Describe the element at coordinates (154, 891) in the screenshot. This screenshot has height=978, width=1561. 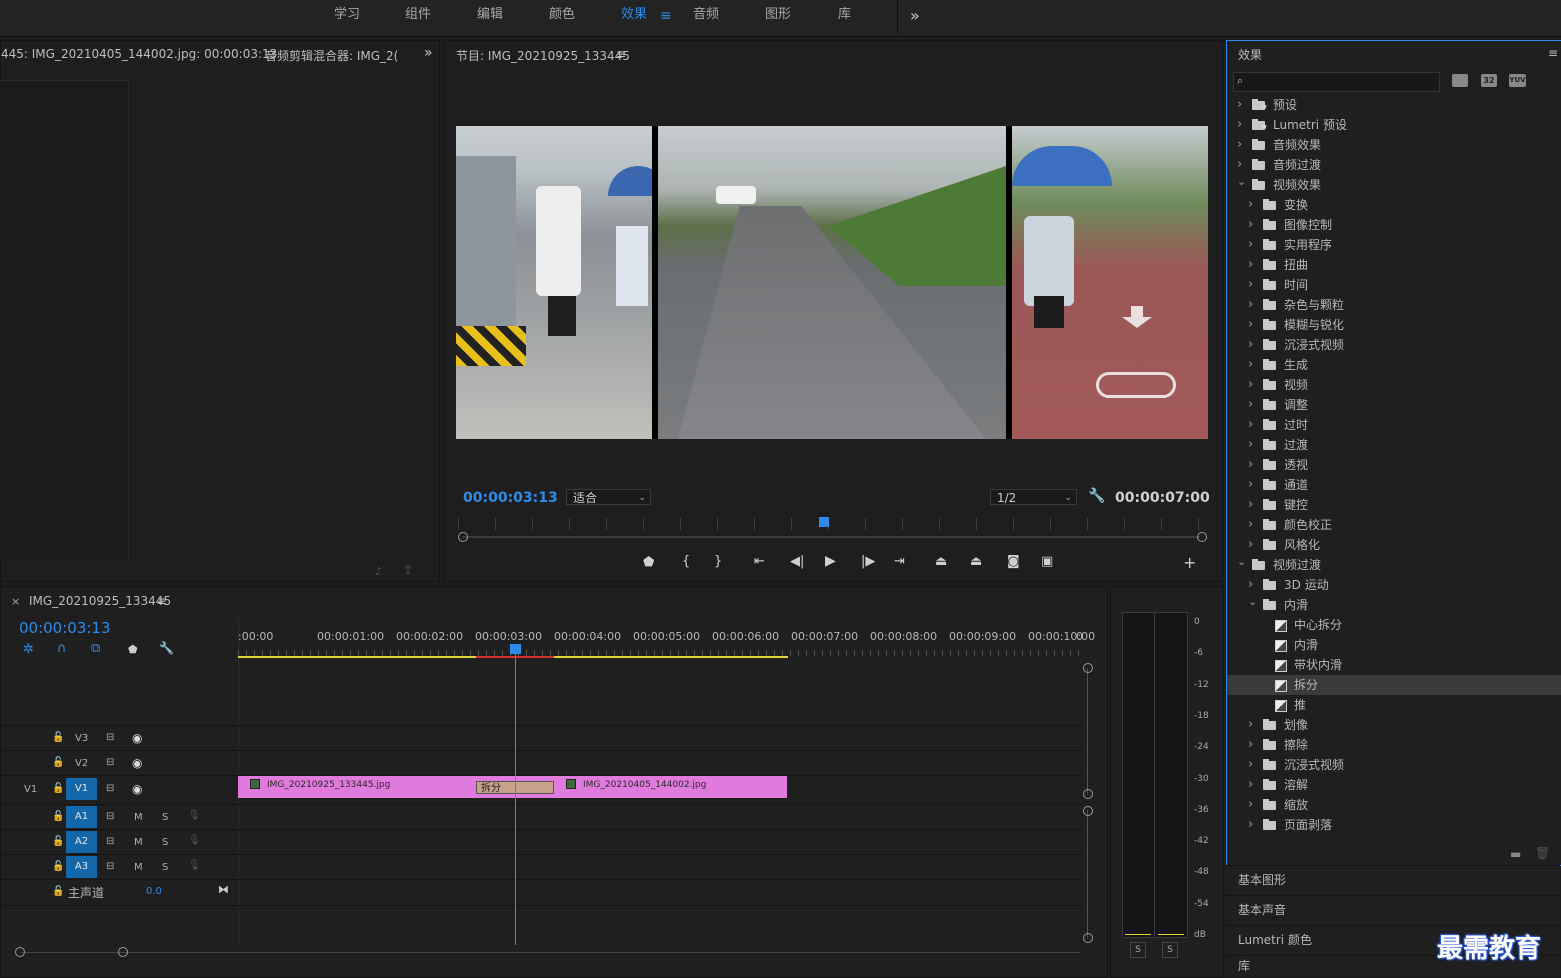
I see `master-volume: 0.0` at that location.